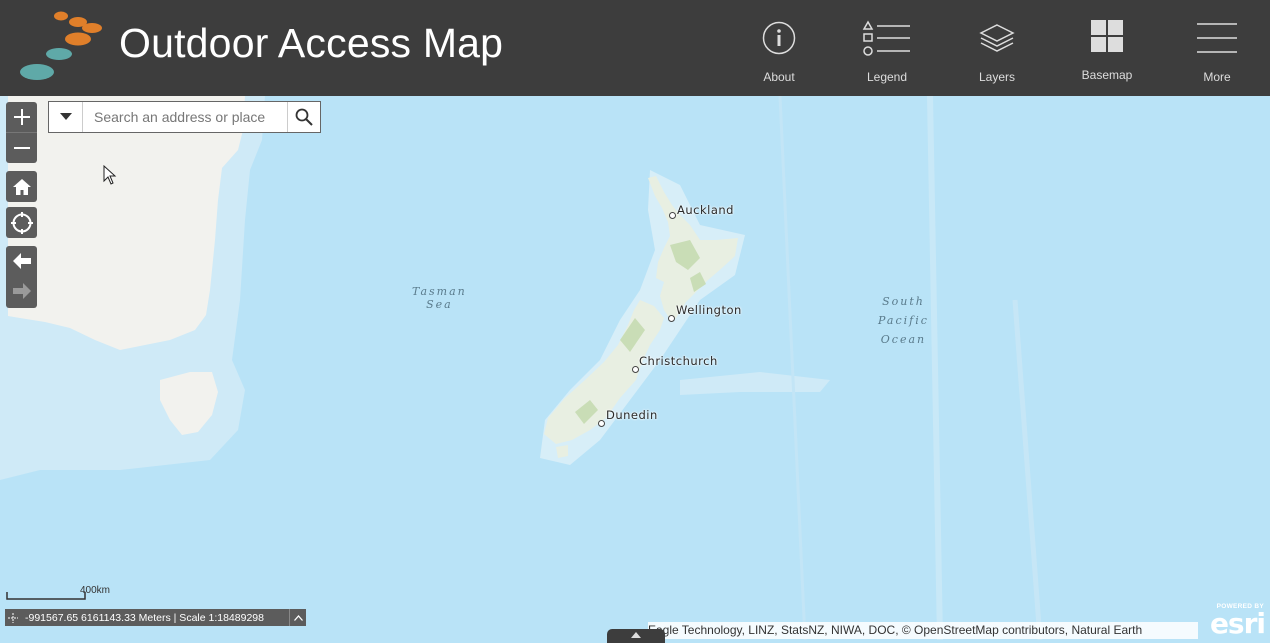 The height and width of the screenshot is (643, 1270). What do you see at coordinates (1237, 623) in the screenshot?
I see `esri-brand-text: esri` at bounding box center [1237, 623].